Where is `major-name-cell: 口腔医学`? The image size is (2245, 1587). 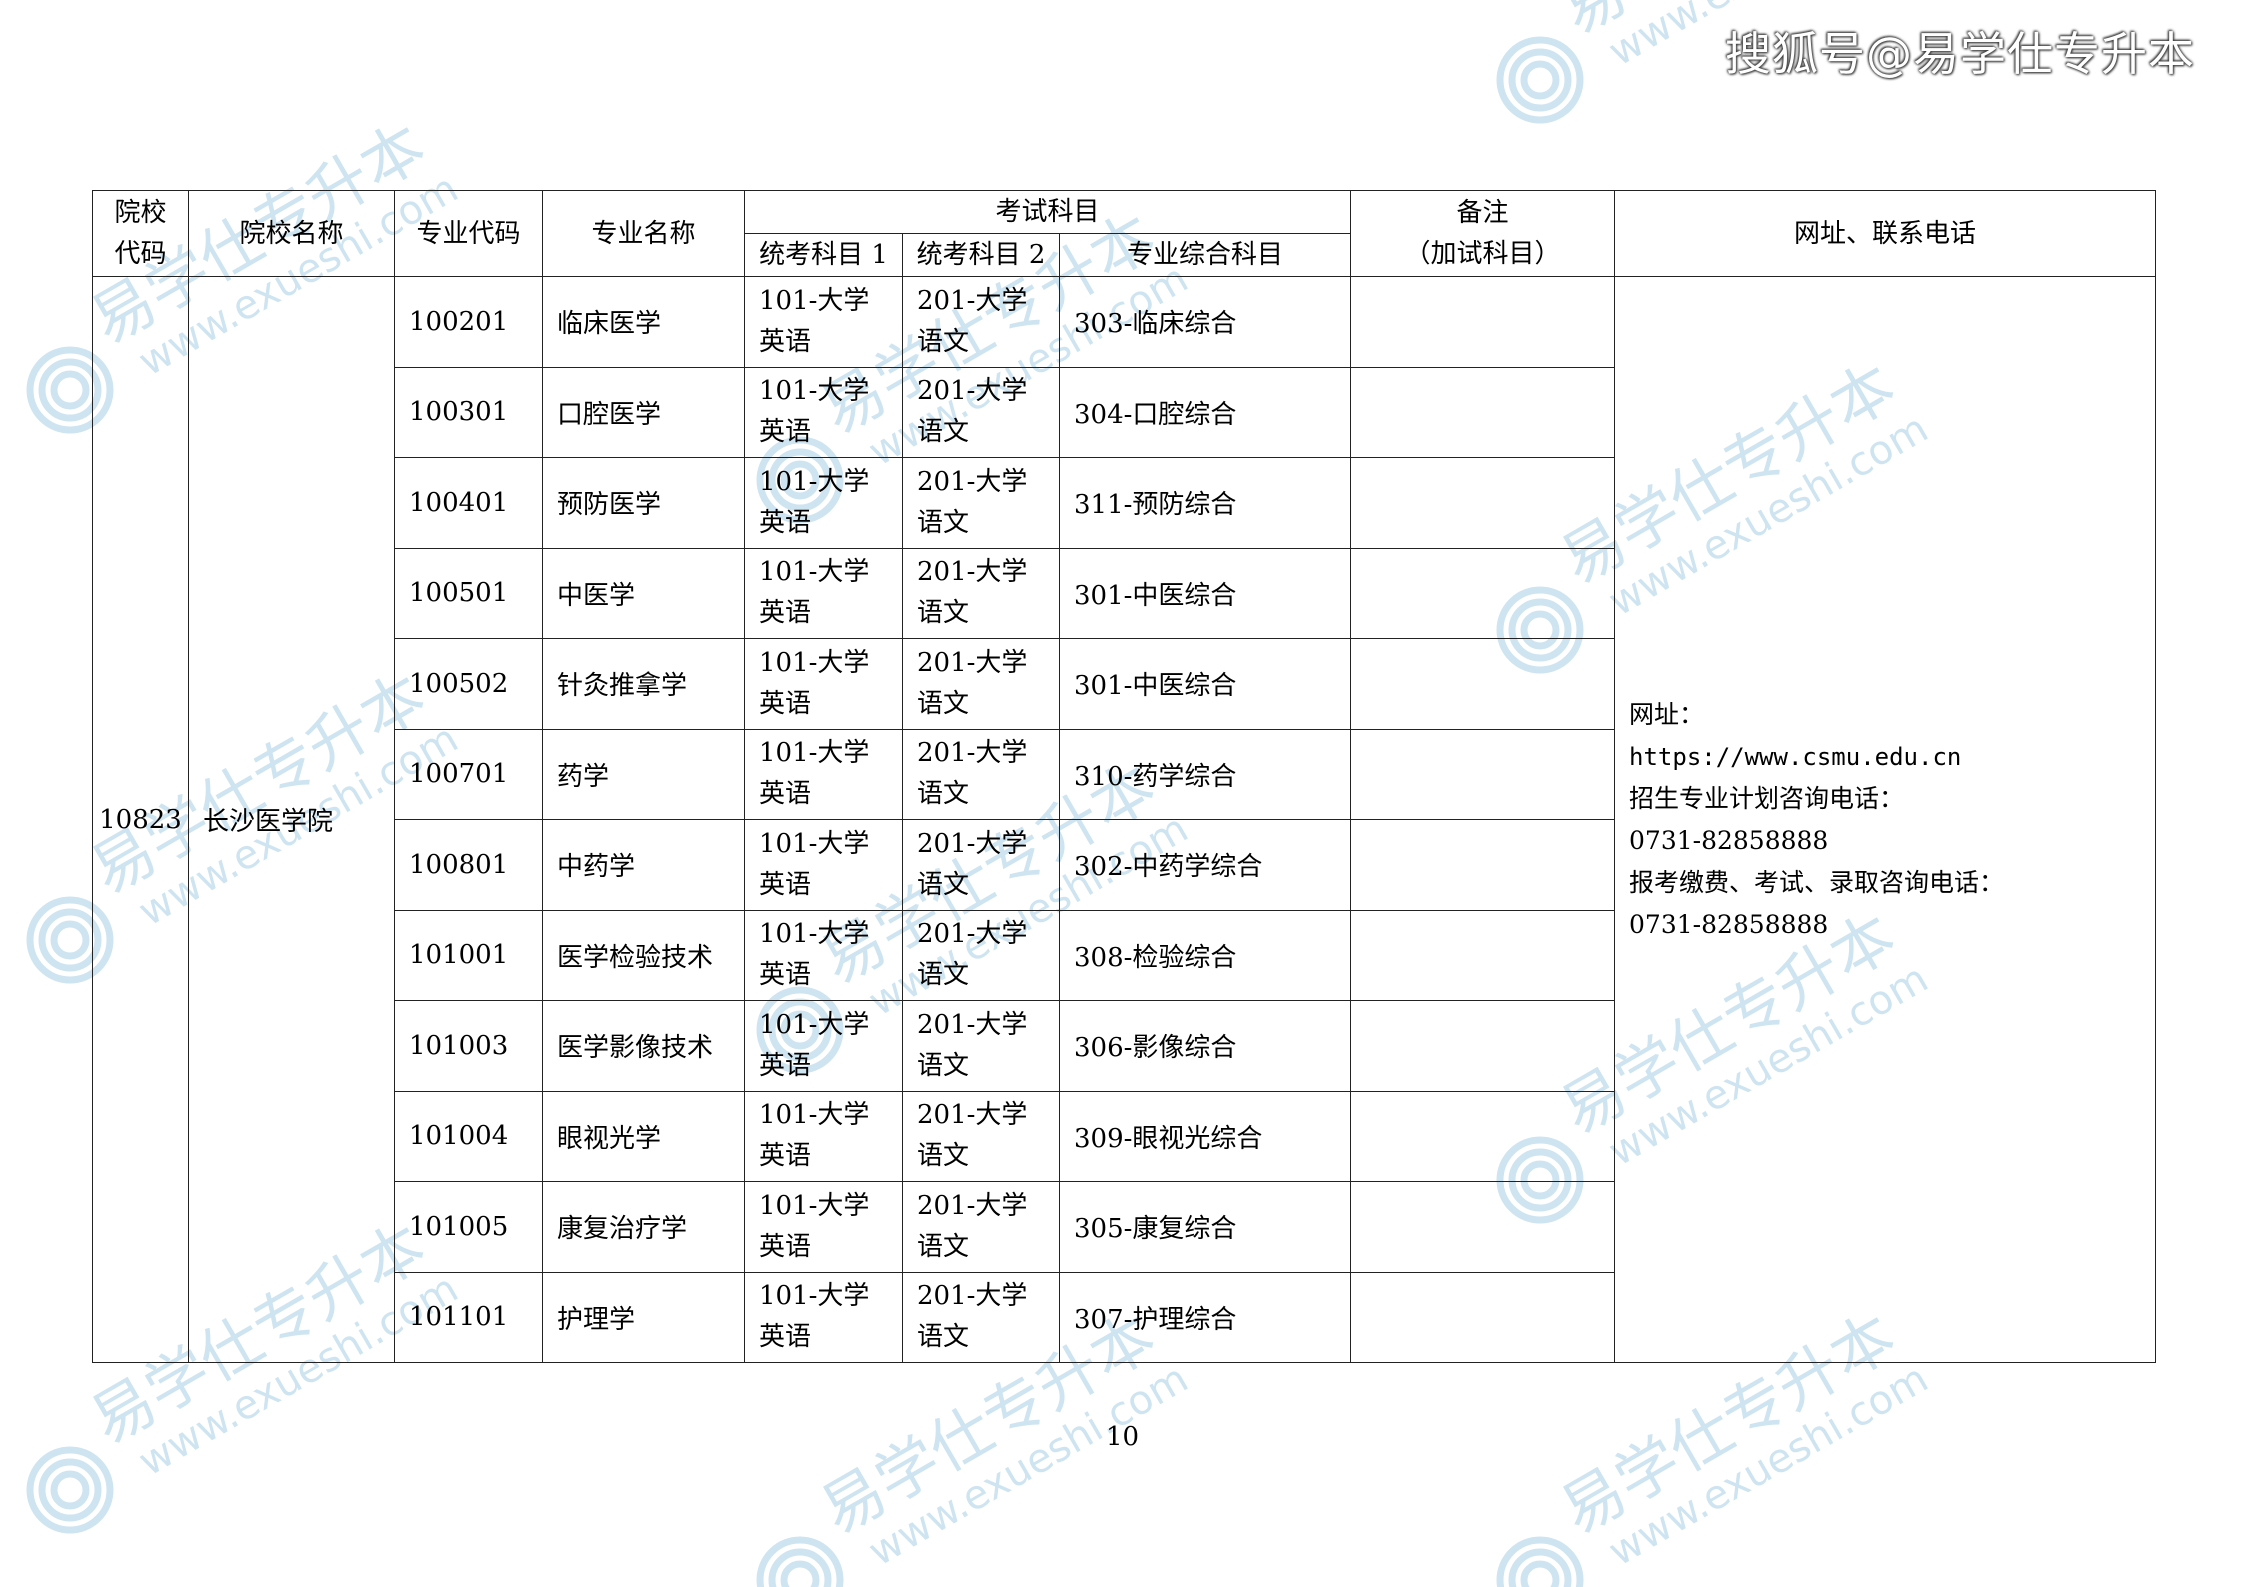 major-name-cell: 口腔医学 is located at coordinates (643, 412).